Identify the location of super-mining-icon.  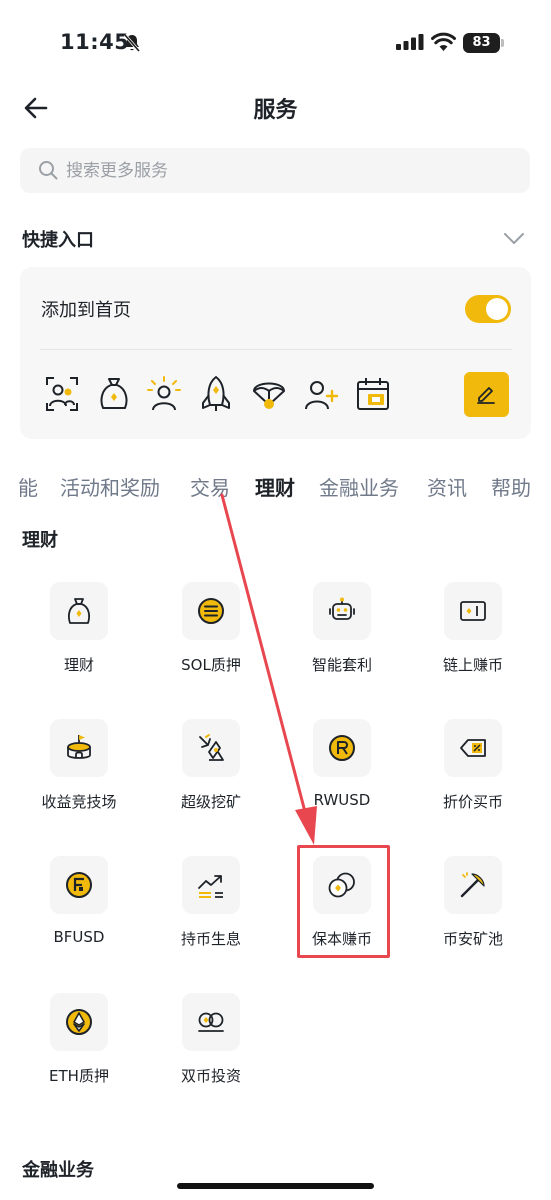
(211, 747).